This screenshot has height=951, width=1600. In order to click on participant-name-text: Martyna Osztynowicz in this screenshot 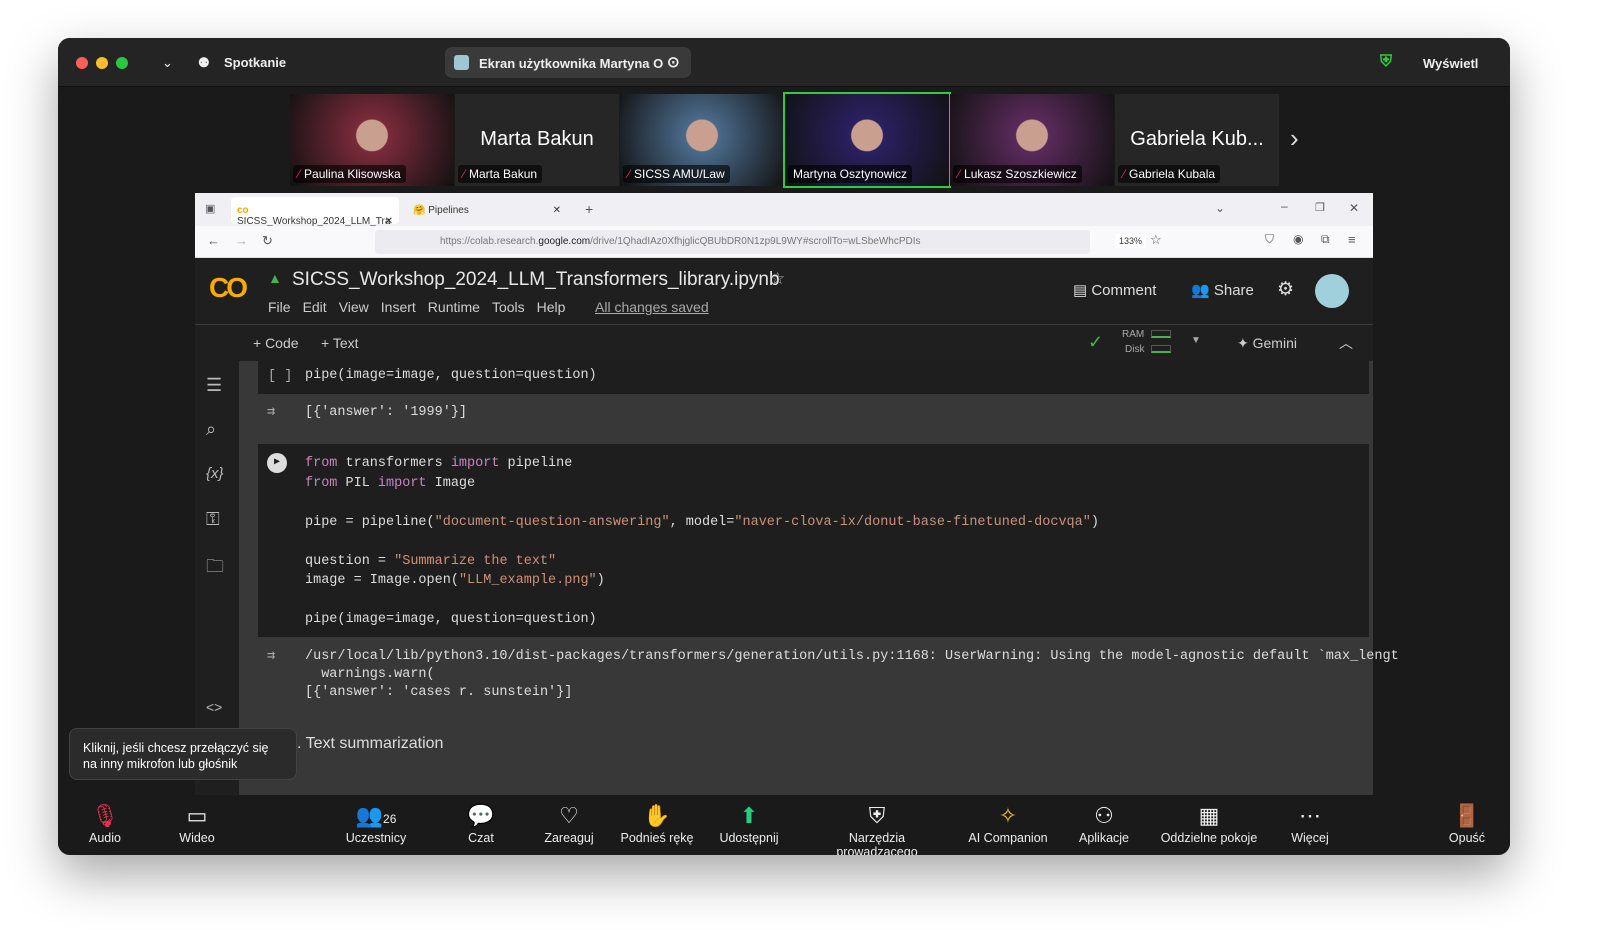, I will do `click(850, 174)`.